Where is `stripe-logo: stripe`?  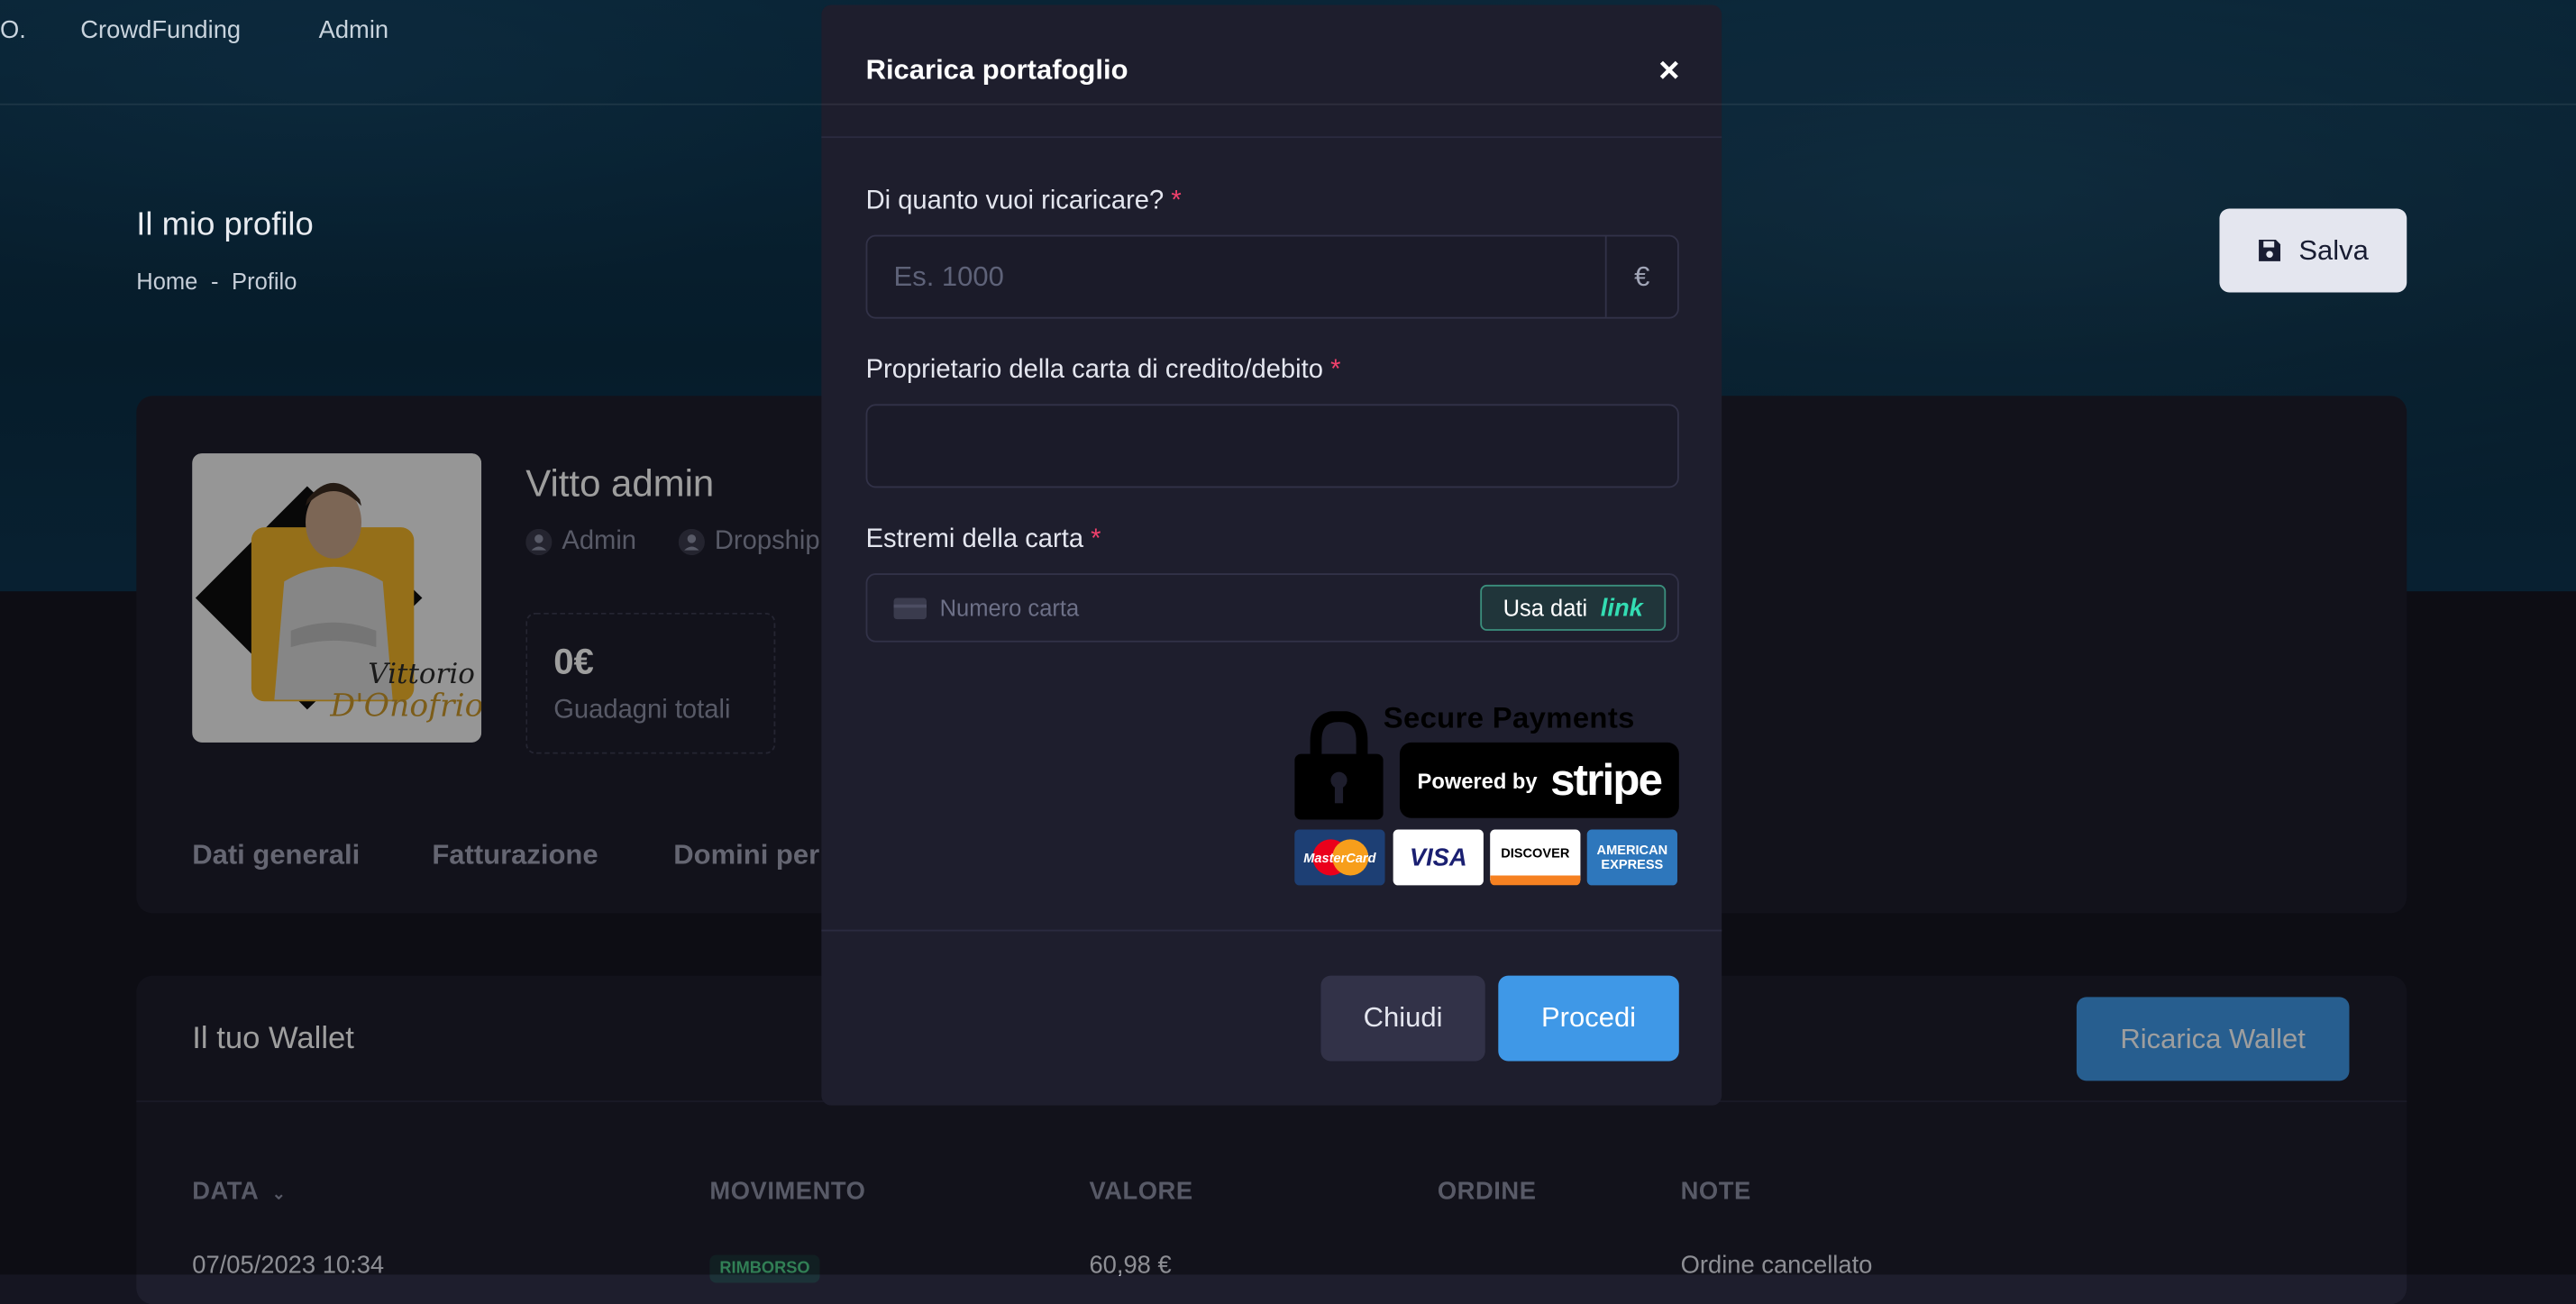 stripe-logo: stripe is located at coordinates (1606, 780).